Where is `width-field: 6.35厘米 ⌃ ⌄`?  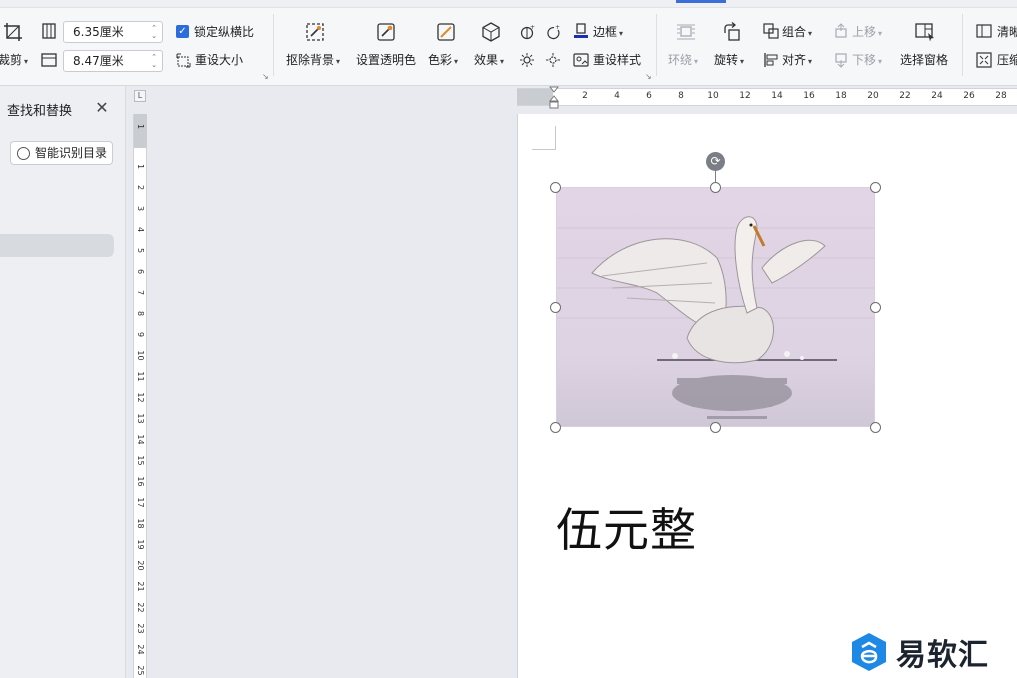
width-field: 6.35厘米 ⌃ ⌄ is located at coordinates (113, 32).